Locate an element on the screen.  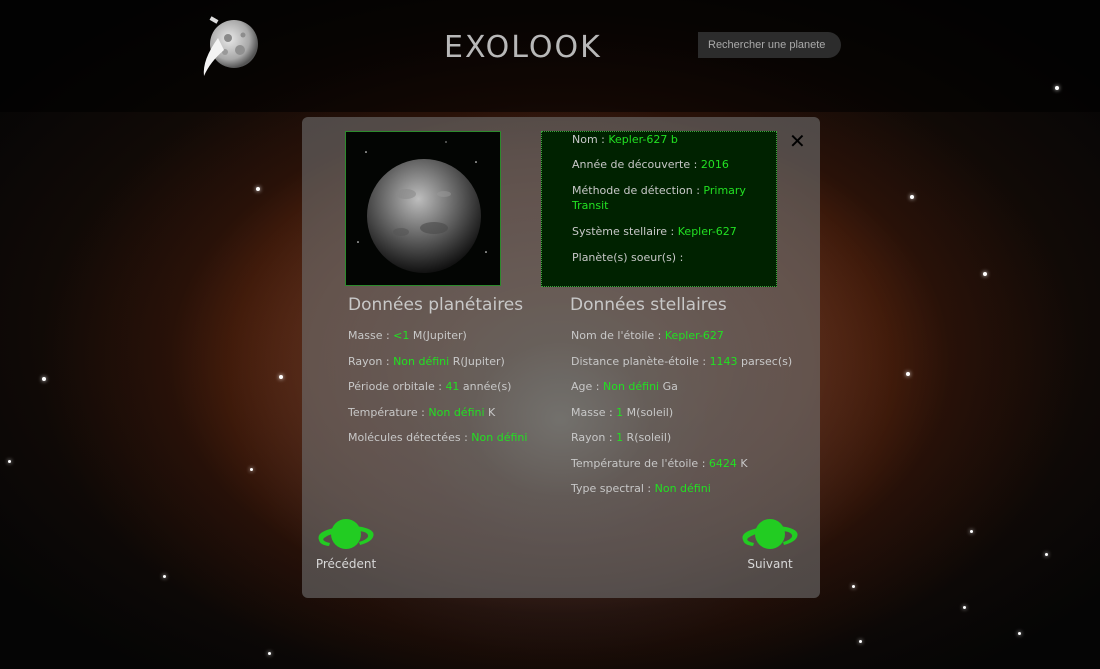
row-unit: R(Jupiter) is located at coordinates (477, 361).